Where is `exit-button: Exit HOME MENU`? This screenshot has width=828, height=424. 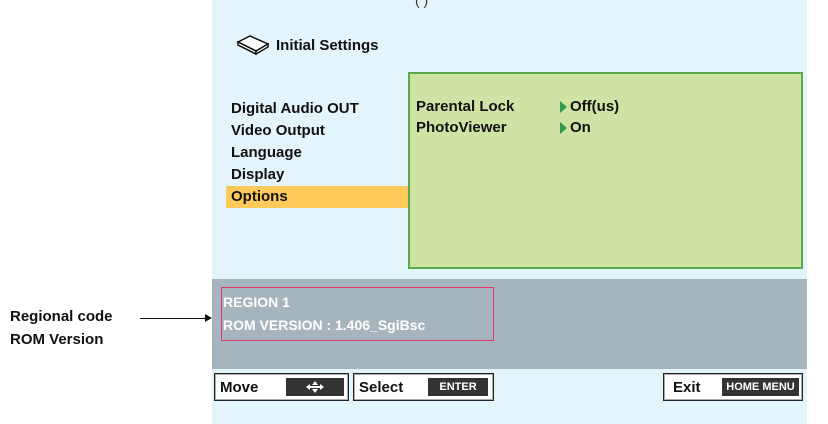
exit-button: Exit HOME MENU is located at coordinates (733, 387).